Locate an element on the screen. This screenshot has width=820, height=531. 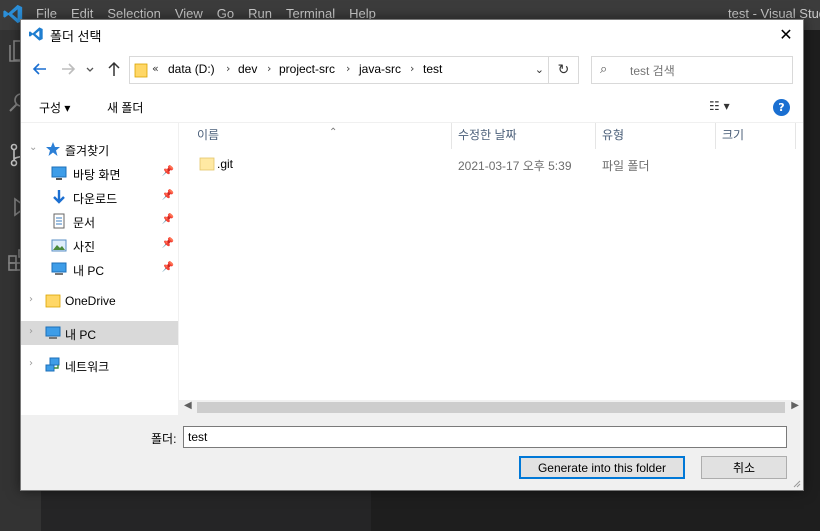
file-name: .git is located at coordinates (225, 164).